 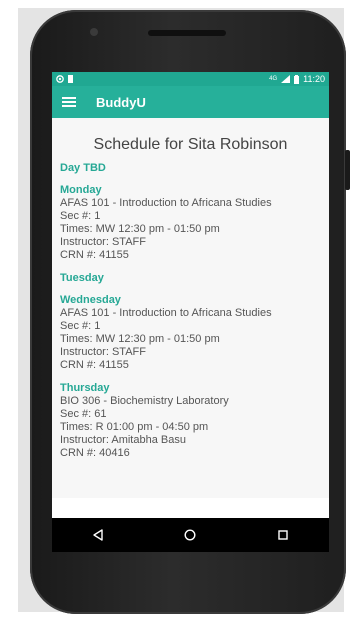 I want to click on home-circle-icon, so click(x=190, y=535).